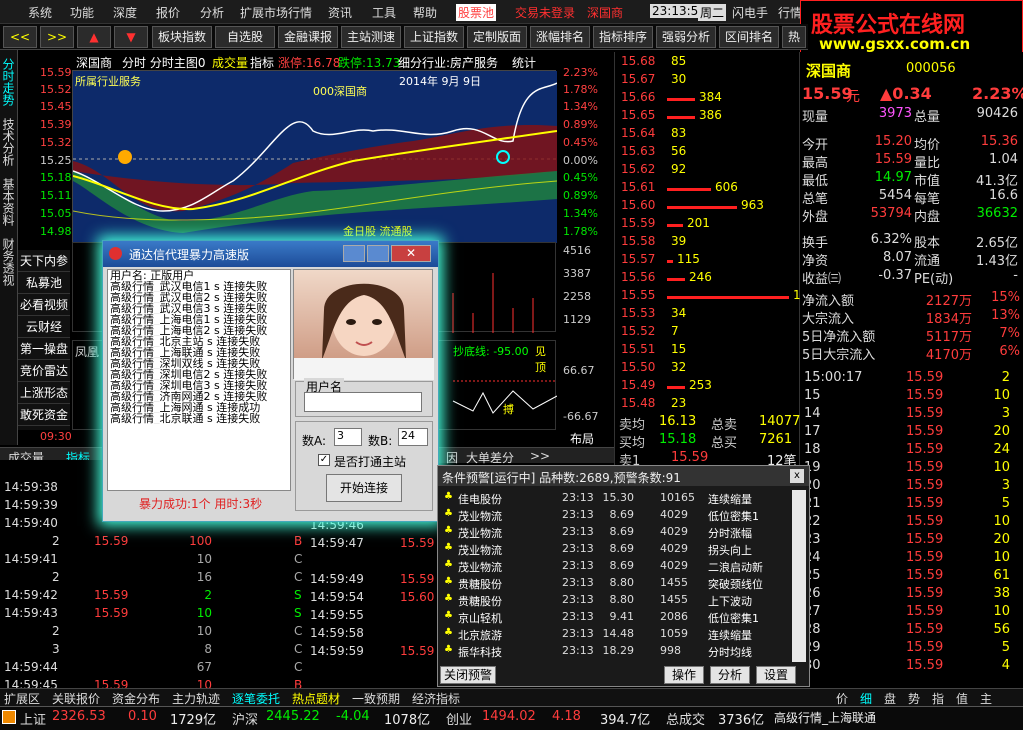 This screenshot has height=730, width=1023. Describe the element at coordinates (618, 532) in the screenshot. I see `alert-row: ♣ 茂业物流 23:13 8.69 4029 分时涨幅` at that location.